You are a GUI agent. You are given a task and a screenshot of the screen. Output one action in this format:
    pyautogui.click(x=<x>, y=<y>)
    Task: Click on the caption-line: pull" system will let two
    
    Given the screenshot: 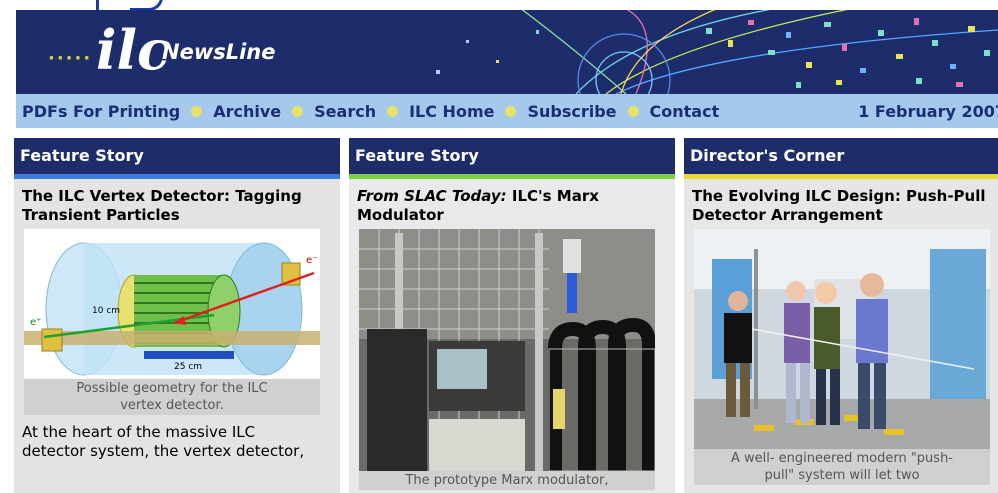 What is the action you would take?
    pyautogui.click(x=842, y=475)
    